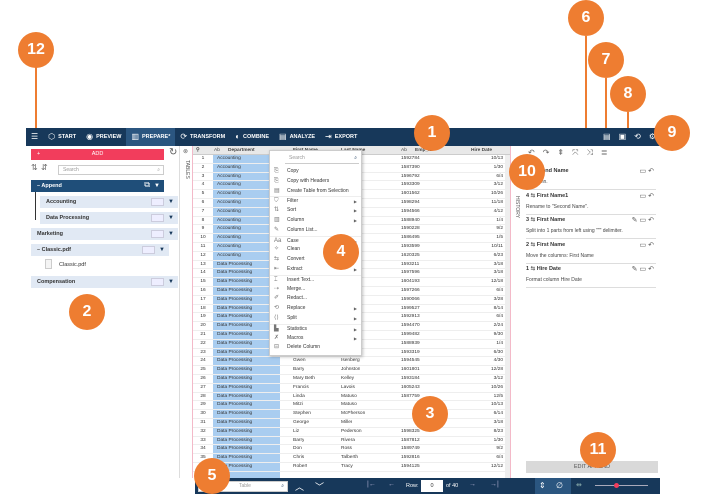  Describe the element at coordinates (410, 344) in the screenshot. I see `cell-emp-id: 1588939` at that location.